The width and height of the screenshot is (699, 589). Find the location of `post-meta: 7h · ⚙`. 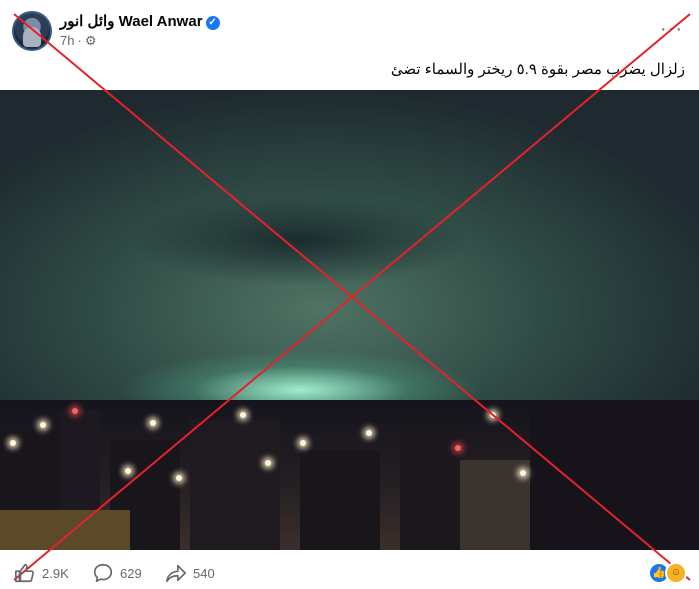

post-meta: 7h · ⚙ is located at coordinates (78, 41).